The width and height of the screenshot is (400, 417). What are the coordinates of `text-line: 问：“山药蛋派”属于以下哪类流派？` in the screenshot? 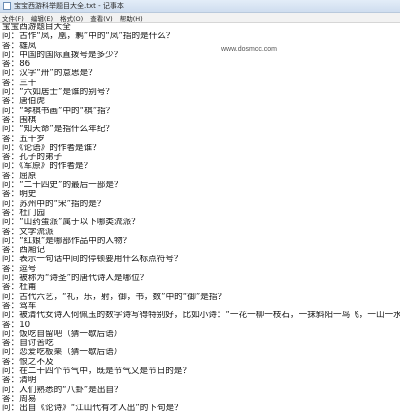 It's located at (71, 223).